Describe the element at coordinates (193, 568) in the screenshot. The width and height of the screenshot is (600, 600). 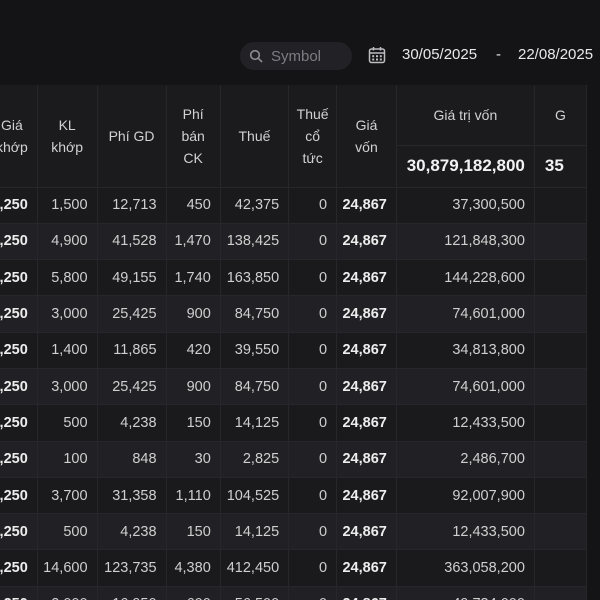
I see `cell-phi-ban-ck: 4,380` at that location.